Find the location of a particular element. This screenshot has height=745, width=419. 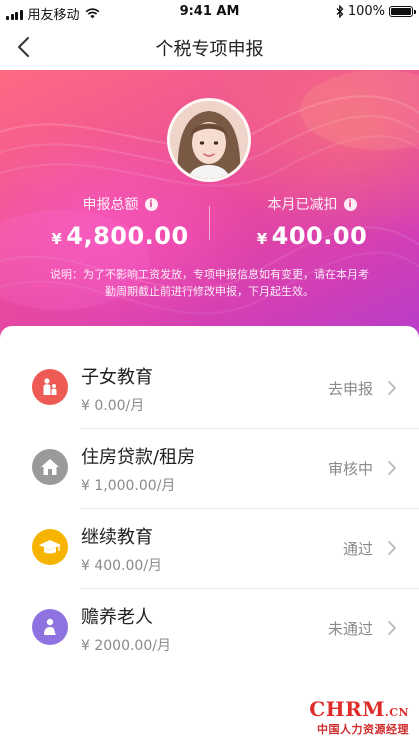

list-item-elderly-support: 赡养老人 ¥ 2000.00/月 未通过 is located at coordinates (209, 629).